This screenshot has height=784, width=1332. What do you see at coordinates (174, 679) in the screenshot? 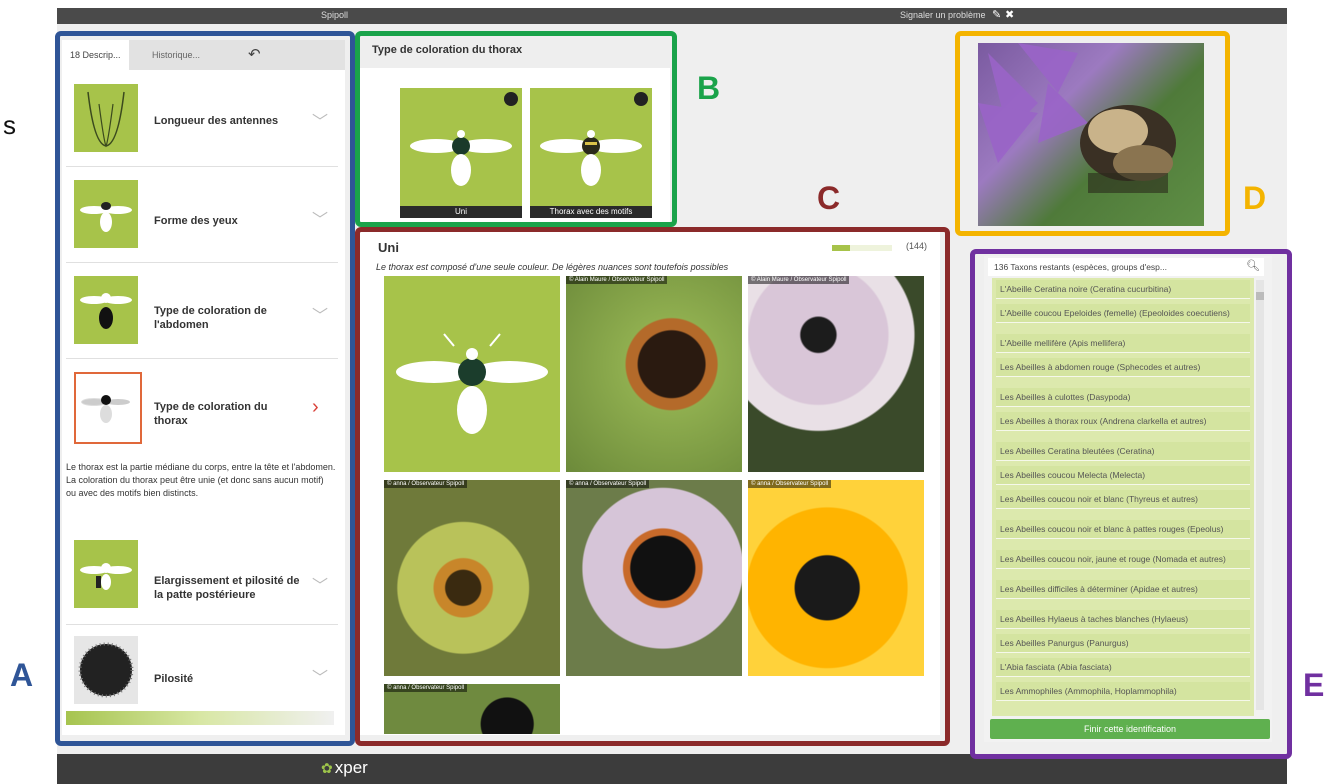
I see `descriptor-label: Pilosité` at bounding box center [174, 679].